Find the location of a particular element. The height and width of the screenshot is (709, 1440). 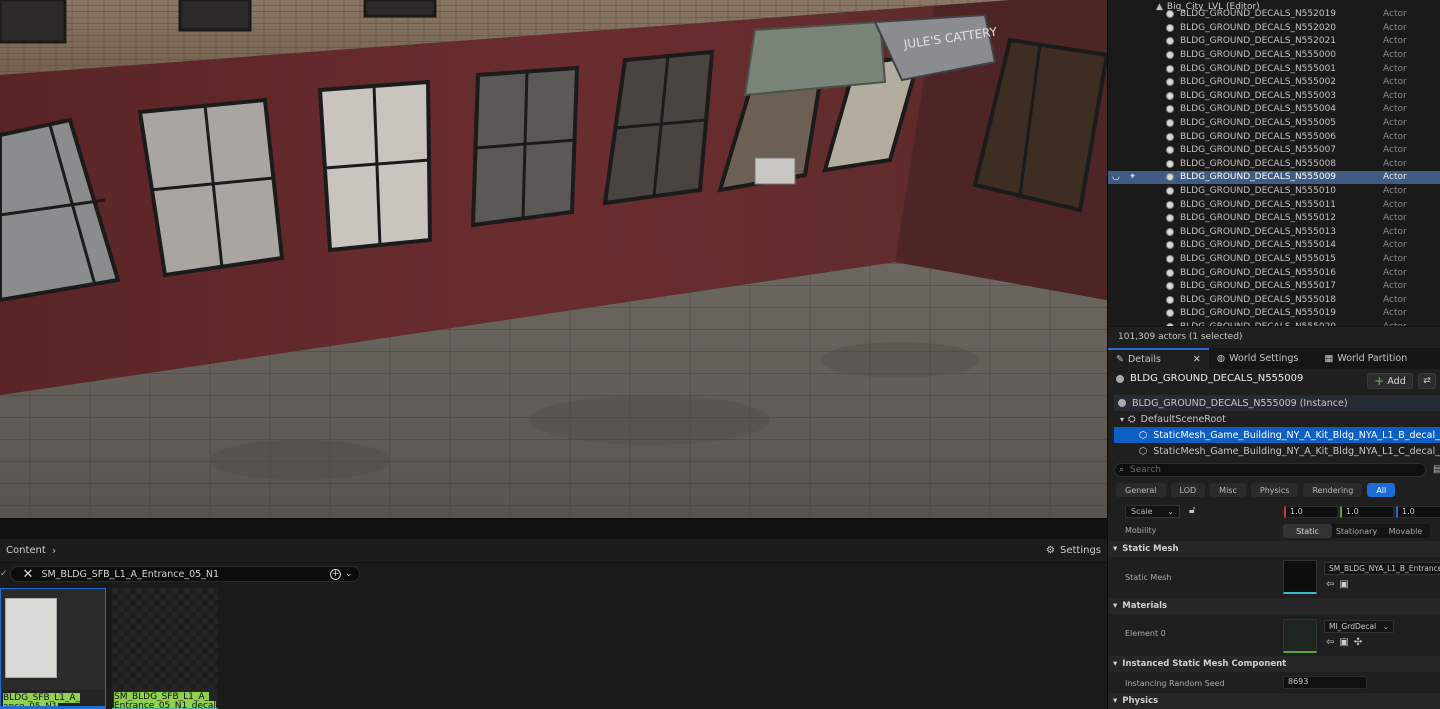

random-seed-field: 8693 is located at coordinates (1325, 682).